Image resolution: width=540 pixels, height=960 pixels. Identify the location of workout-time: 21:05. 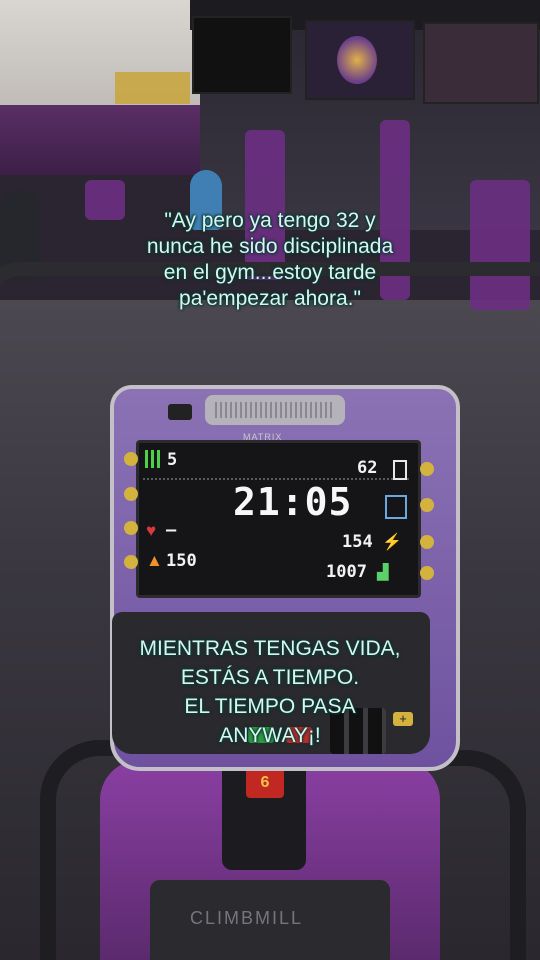
(293, 502).